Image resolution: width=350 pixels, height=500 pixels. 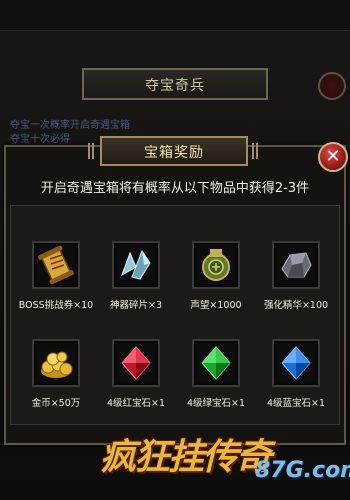 I want to click on item-label: 强化精华×100, so click(x=296, y=305).